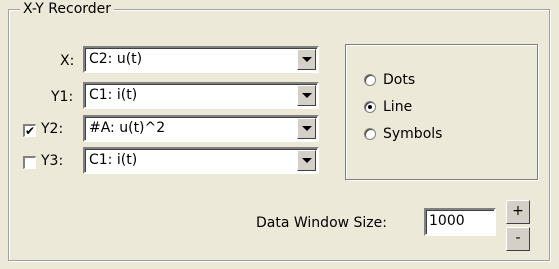 The width and height of the screenshot is (559, 269). What do you see at coordinates (113, 160) in the screenshot?
I see `y3-channel-value: C1: i(t)` at bounding box center [113, 160].